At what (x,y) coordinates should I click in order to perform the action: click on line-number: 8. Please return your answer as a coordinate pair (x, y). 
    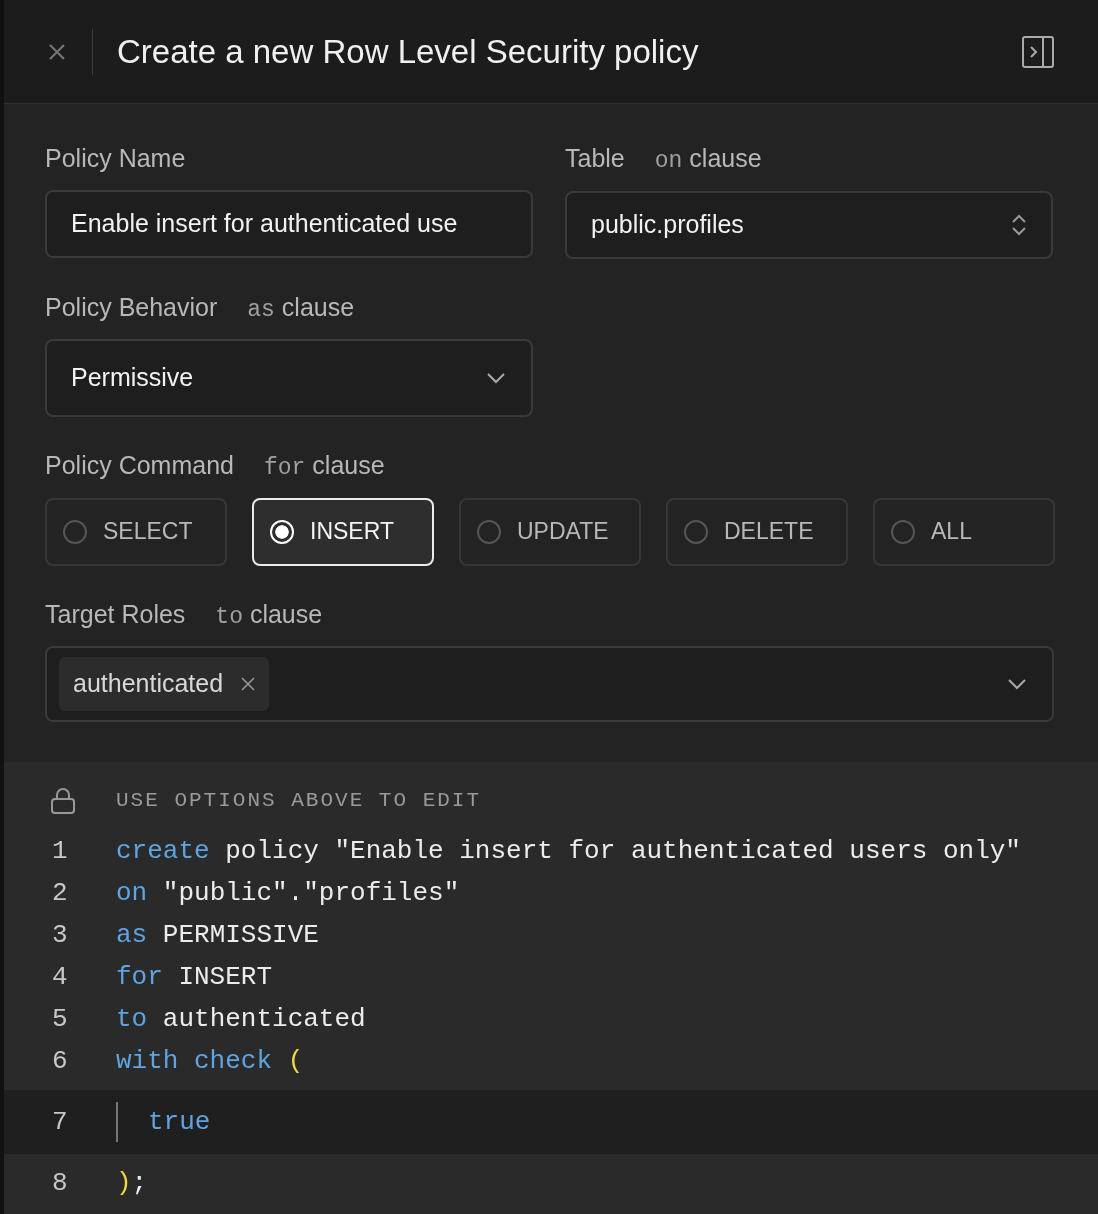
    Looking at the image, I should click on (60, 1183).